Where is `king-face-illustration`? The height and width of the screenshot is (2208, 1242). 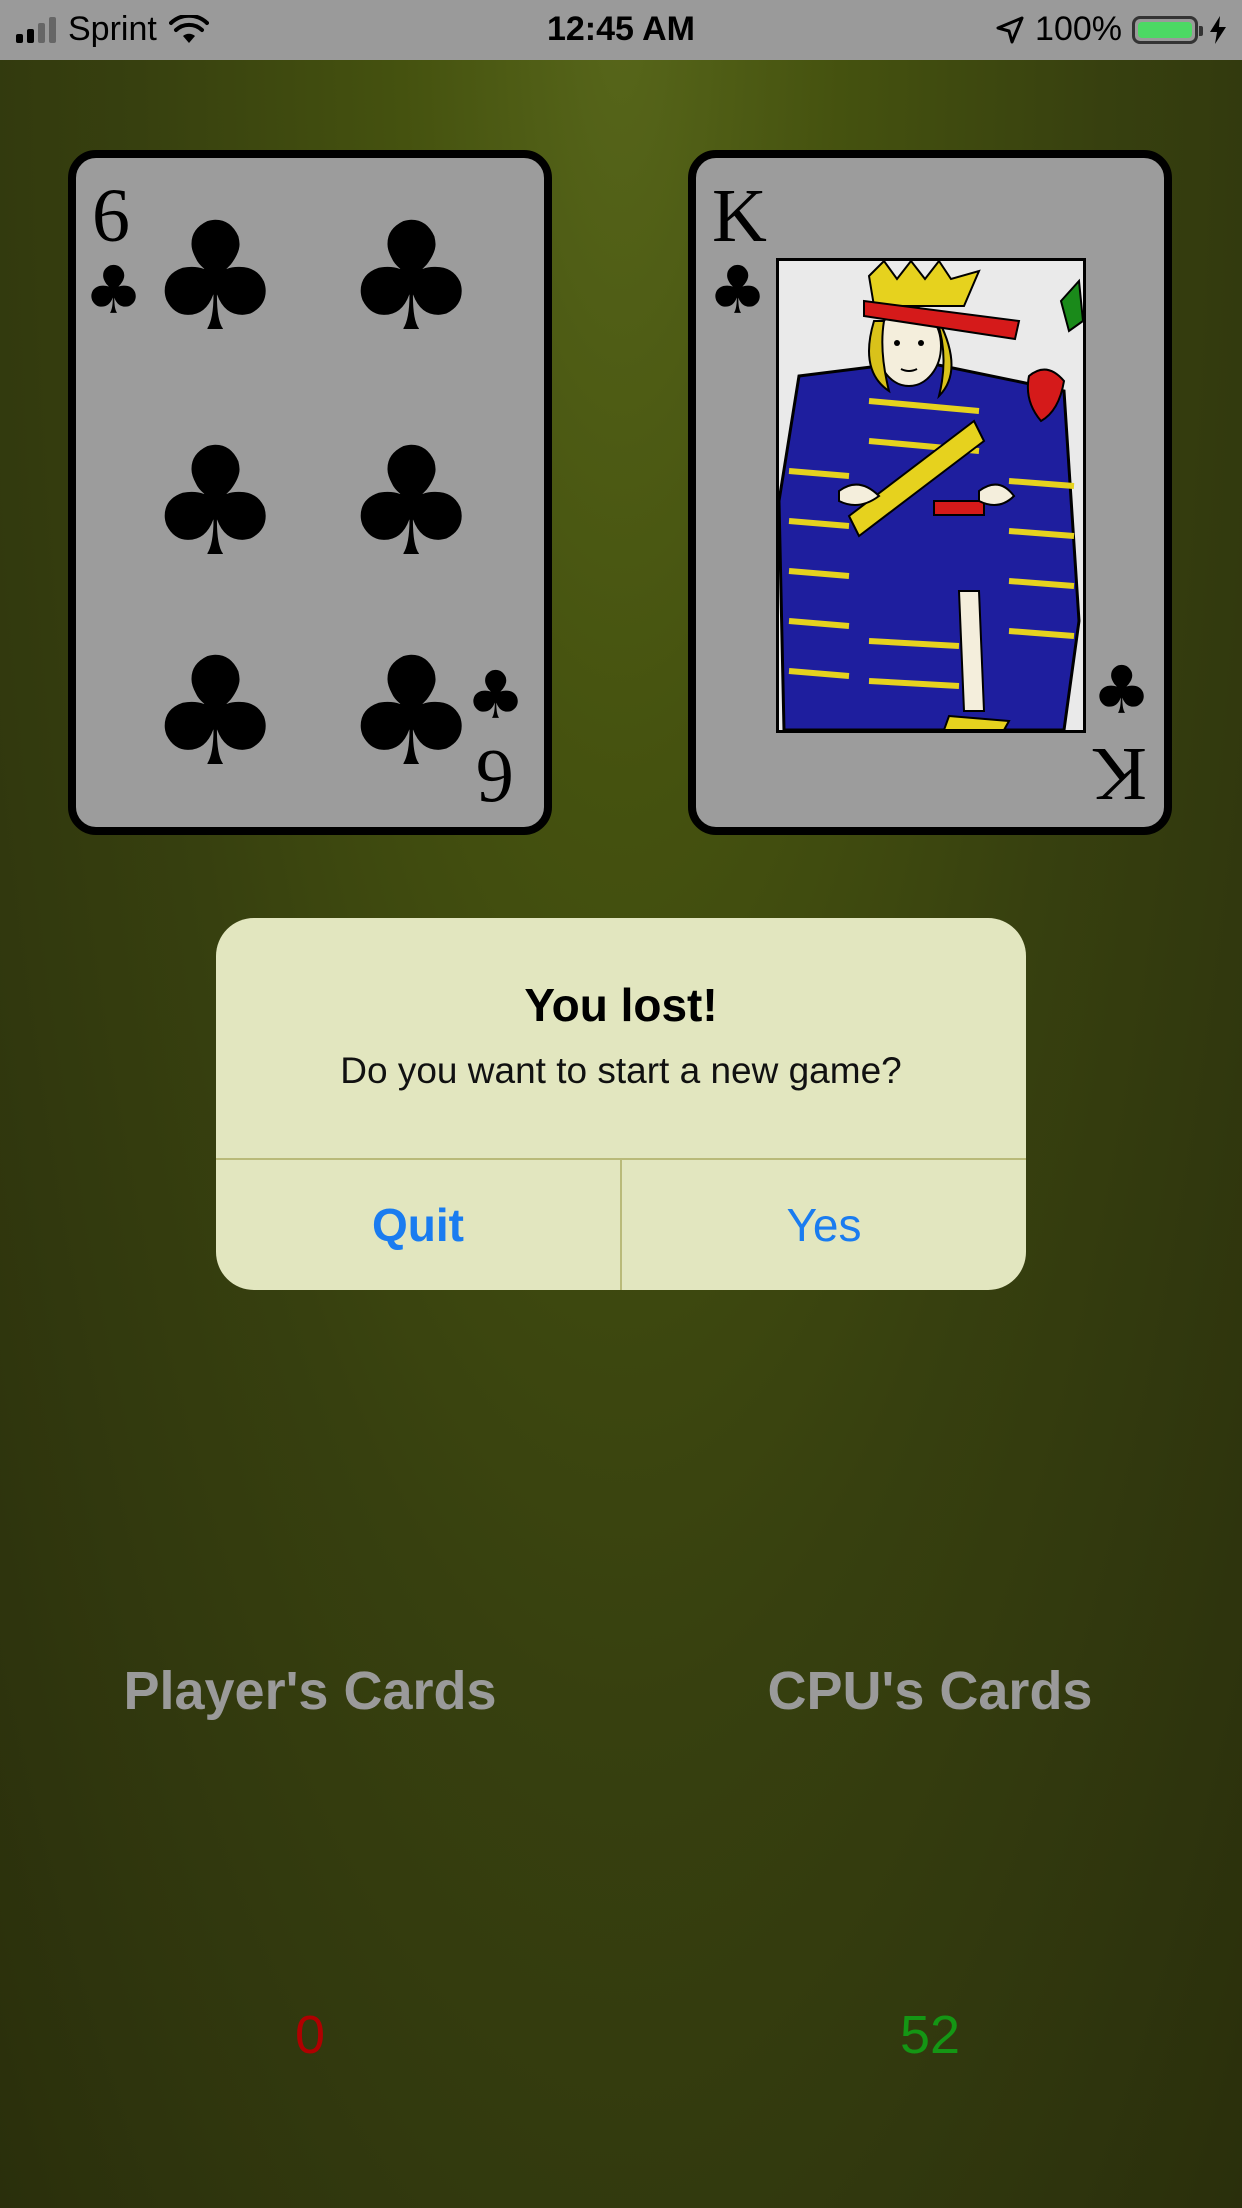 king-face-illustration is located at coordinates (931, 495).